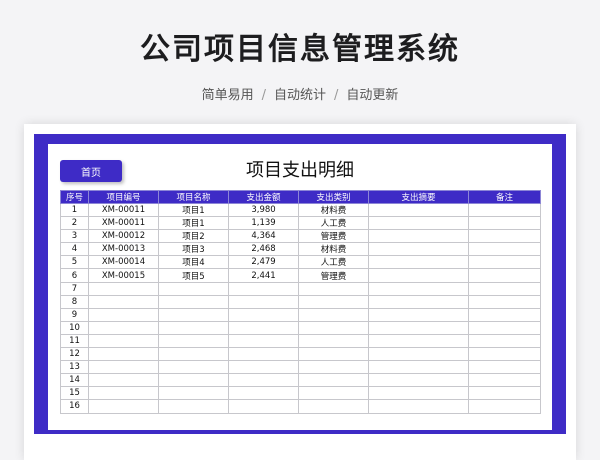 The image size is (600, 460). I want to click on table-cell: 项目3, so click(193, 249).